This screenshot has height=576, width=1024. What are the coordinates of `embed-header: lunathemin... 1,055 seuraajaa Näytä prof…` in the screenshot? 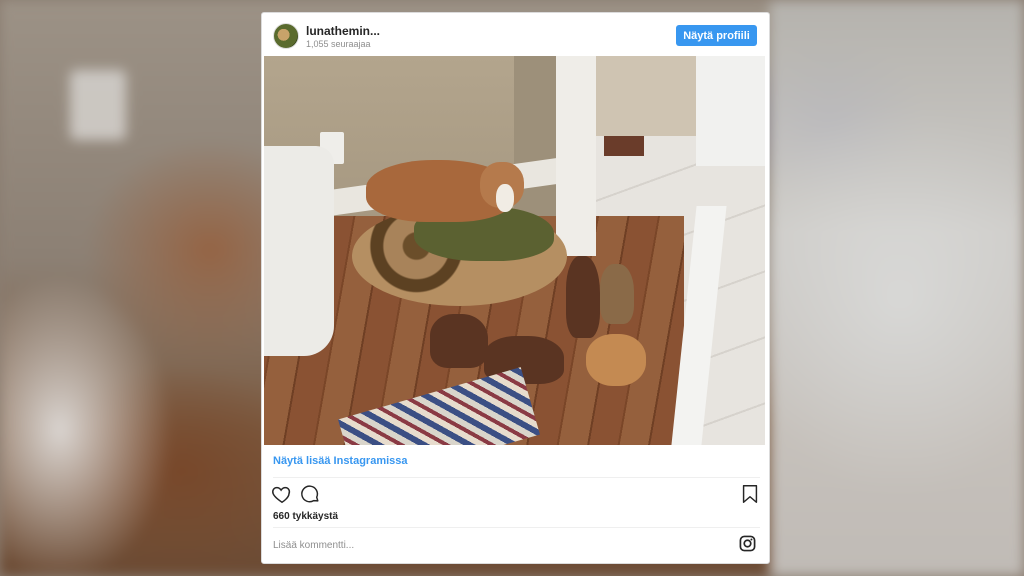 It's located at (515, 35).